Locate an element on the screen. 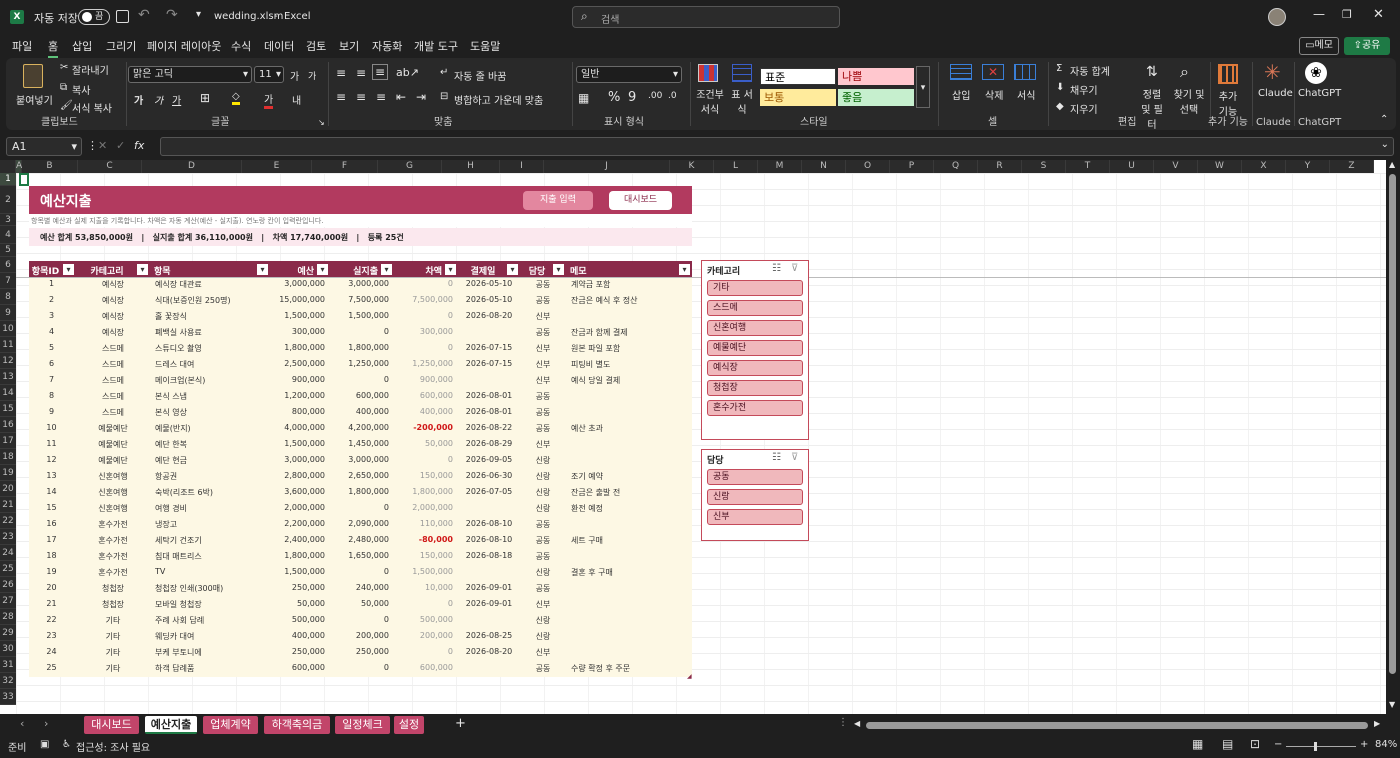  style-bad: 나쁨 is located at coordinates (876, 76).